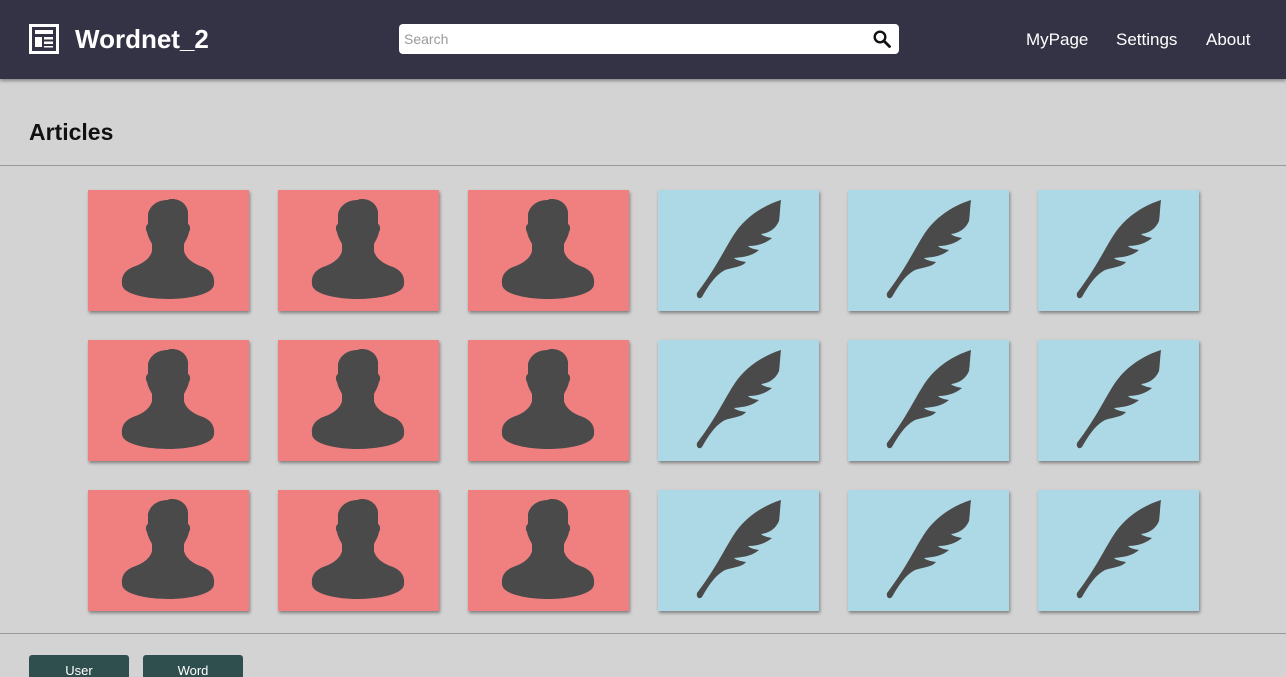 This screenshot has height=677, width=1286. I want to click on top-navbar: Wordnet_2 MyPage Settings About, so click(643, 39).